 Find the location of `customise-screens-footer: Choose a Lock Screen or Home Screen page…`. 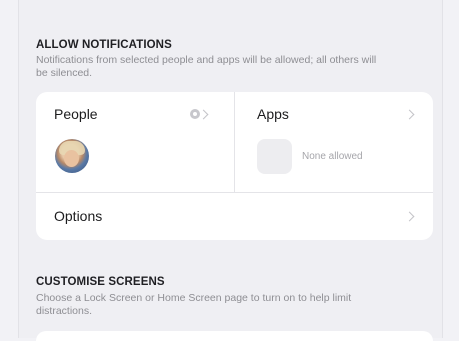

customise-screens-footer: Choose a Lock Screen or Home Screen page… is located at coordinates (194, 304).